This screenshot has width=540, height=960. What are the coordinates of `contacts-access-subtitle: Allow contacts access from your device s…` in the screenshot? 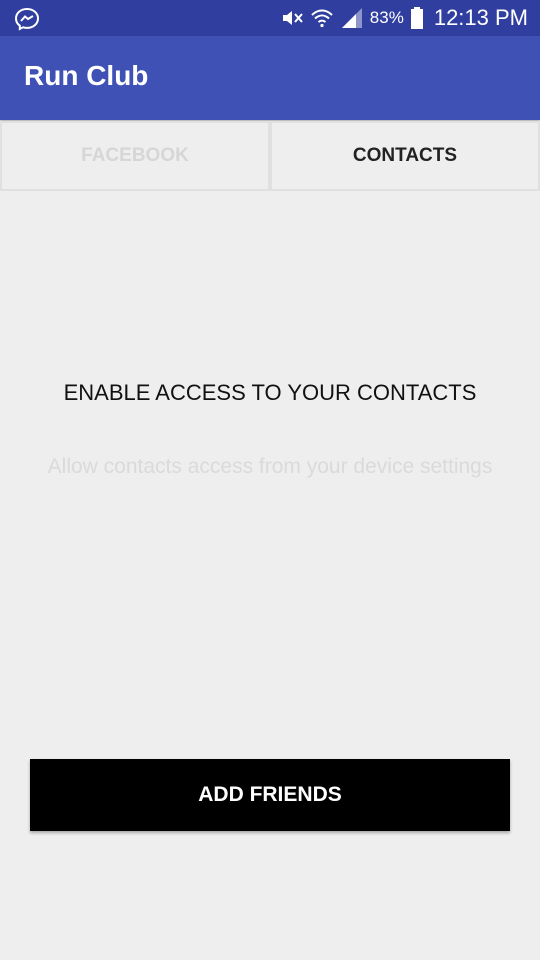 It's located at (270, 466).